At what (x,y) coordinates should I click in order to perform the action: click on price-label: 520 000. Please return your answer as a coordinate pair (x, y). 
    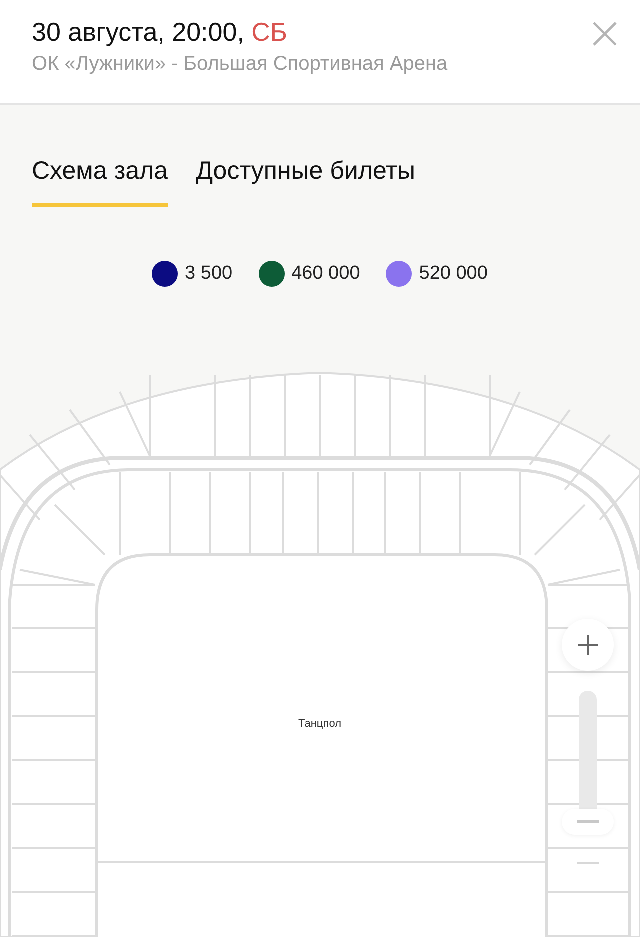
    Looking at the image, I should click on (453, 274).